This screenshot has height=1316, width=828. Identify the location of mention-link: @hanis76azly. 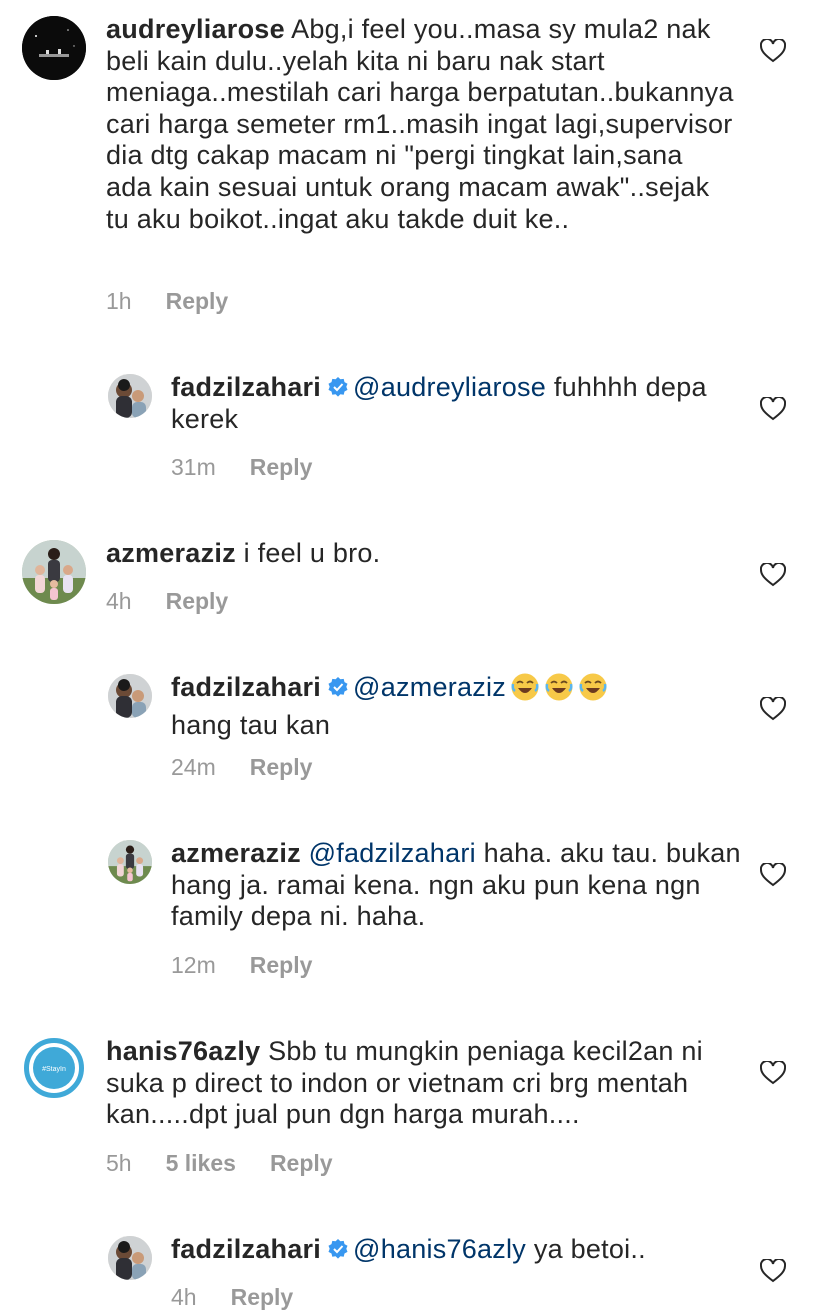
(439, 1249).